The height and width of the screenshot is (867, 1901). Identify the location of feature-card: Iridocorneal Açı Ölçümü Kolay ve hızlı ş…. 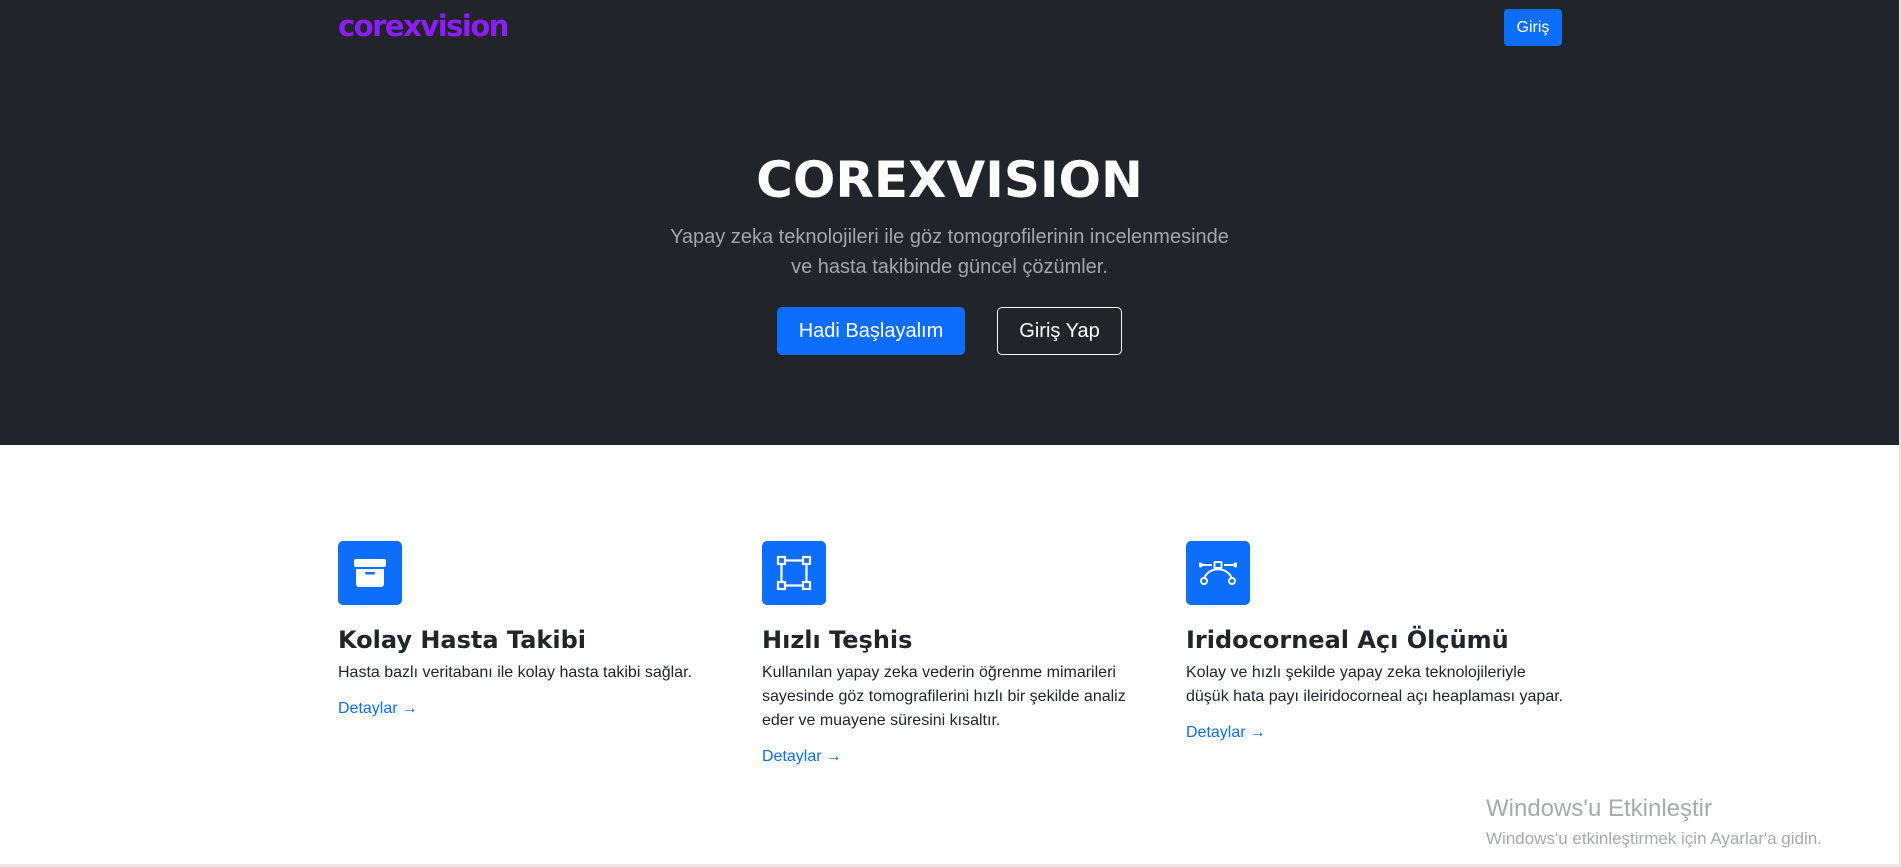
(1381, 643).